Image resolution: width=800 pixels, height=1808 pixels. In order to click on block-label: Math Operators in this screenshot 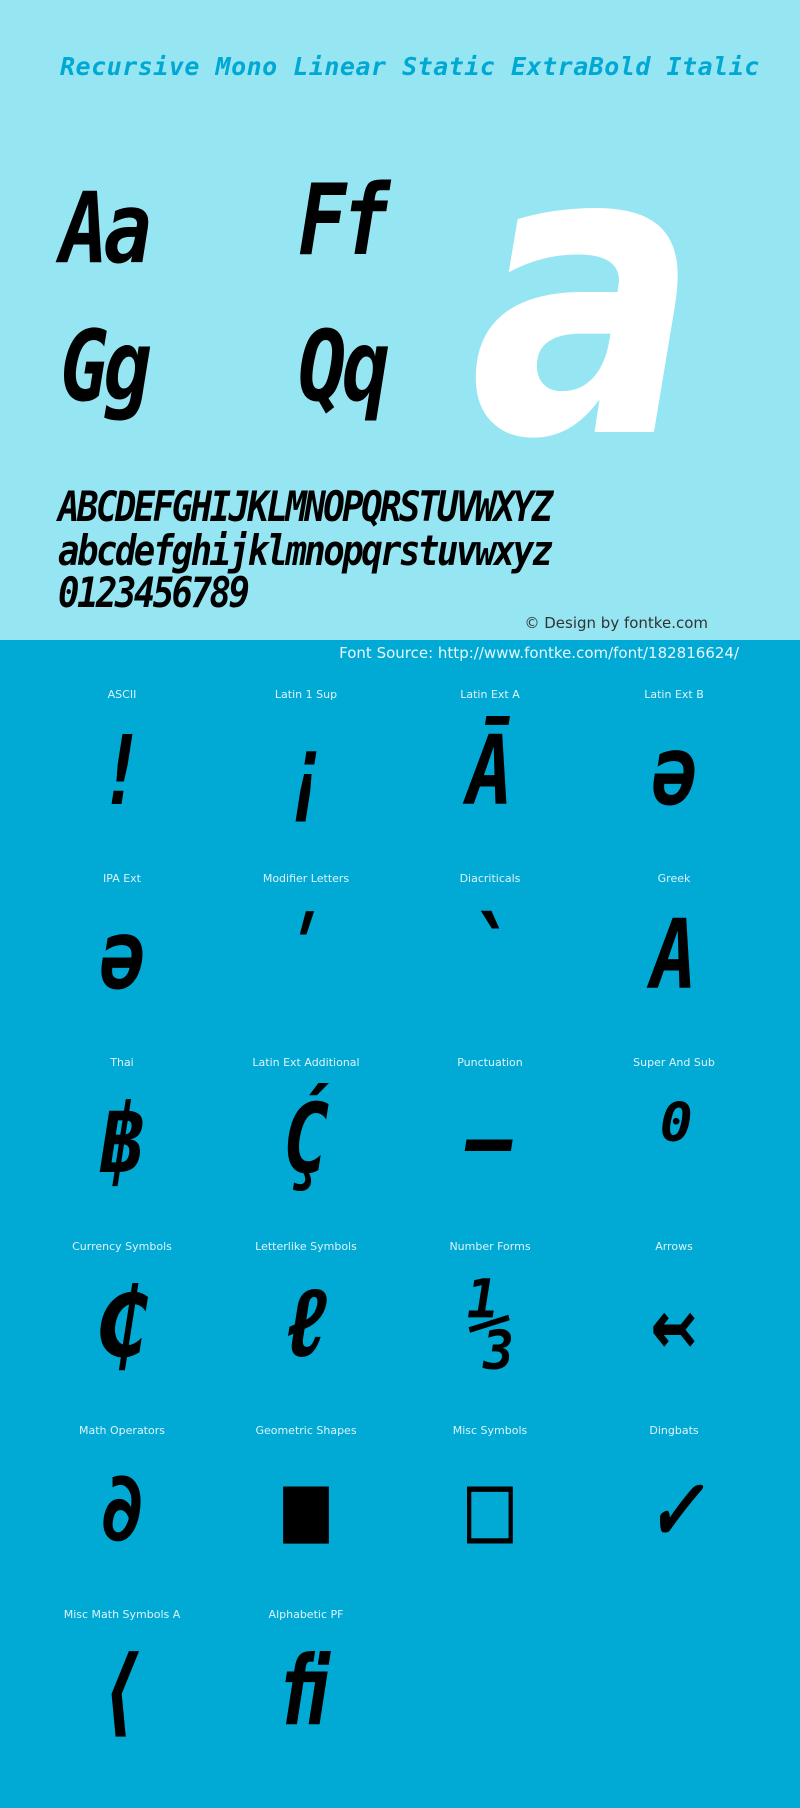, I will do `click(122, 1430)`.